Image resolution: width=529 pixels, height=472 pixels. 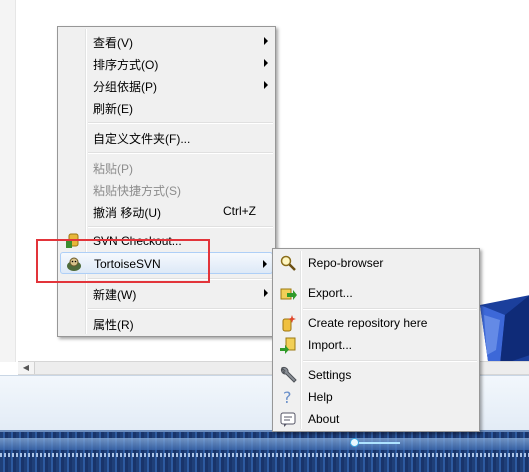 I want to click on menu-item-label: Create repository here, so click(x=368, y=323).